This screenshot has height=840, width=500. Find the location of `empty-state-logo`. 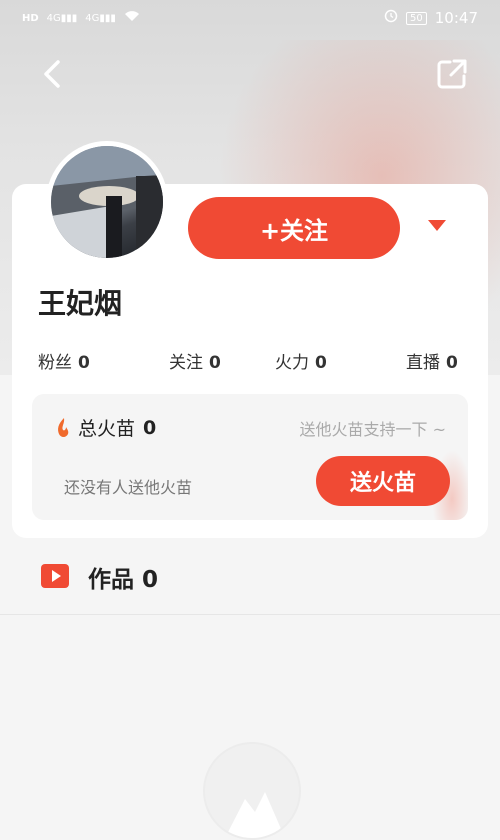

empty-state-logo is located at coordinates (252, 791).